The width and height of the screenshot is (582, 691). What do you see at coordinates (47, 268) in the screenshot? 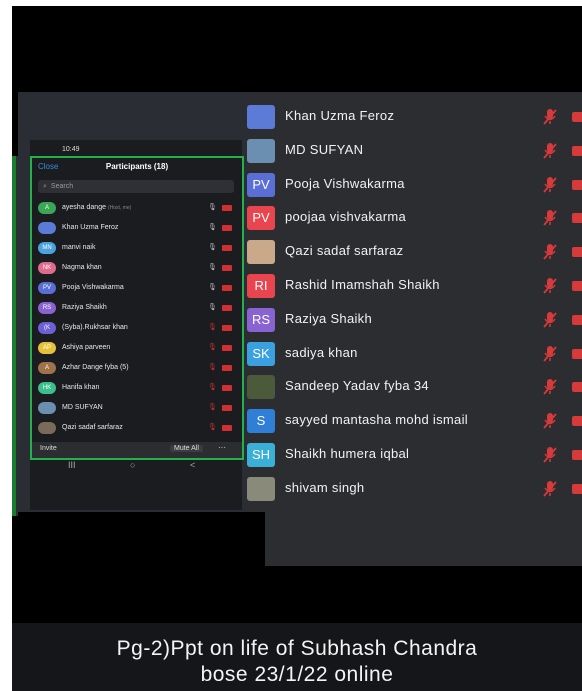
I see `avatar: NK` at bounding box center [47, 268].